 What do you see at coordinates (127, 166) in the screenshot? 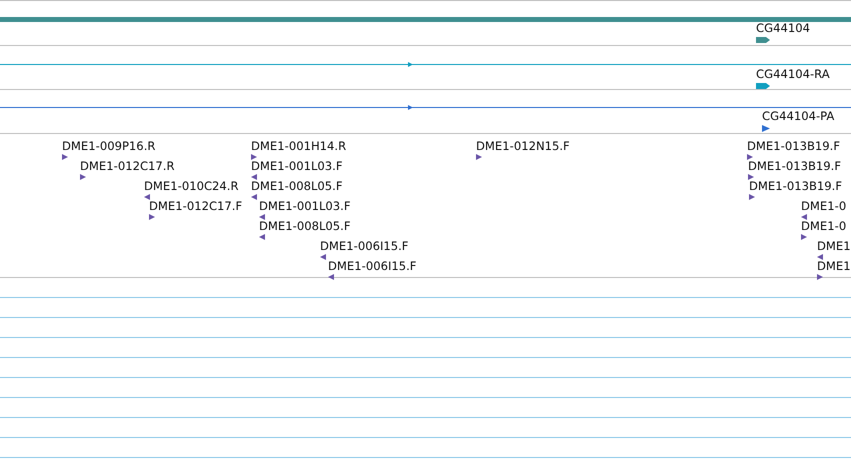
I see `est-label: DME1-012C17.R` at bounding box center [127, 166].